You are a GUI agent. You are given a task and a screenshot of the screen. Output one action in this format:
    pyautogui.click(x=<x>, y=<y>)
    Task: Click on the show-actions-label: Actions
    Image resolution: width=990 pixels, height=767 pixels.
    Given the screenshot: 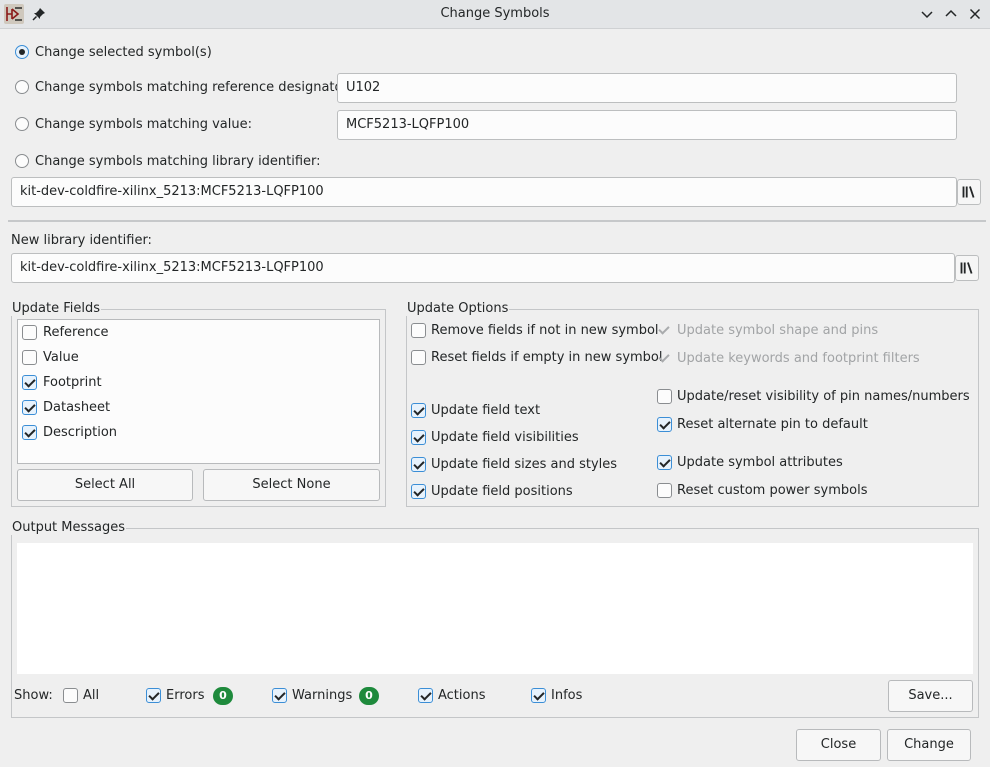 What is the action you would take?
    pyautogui.click(x=462, y=695)
    